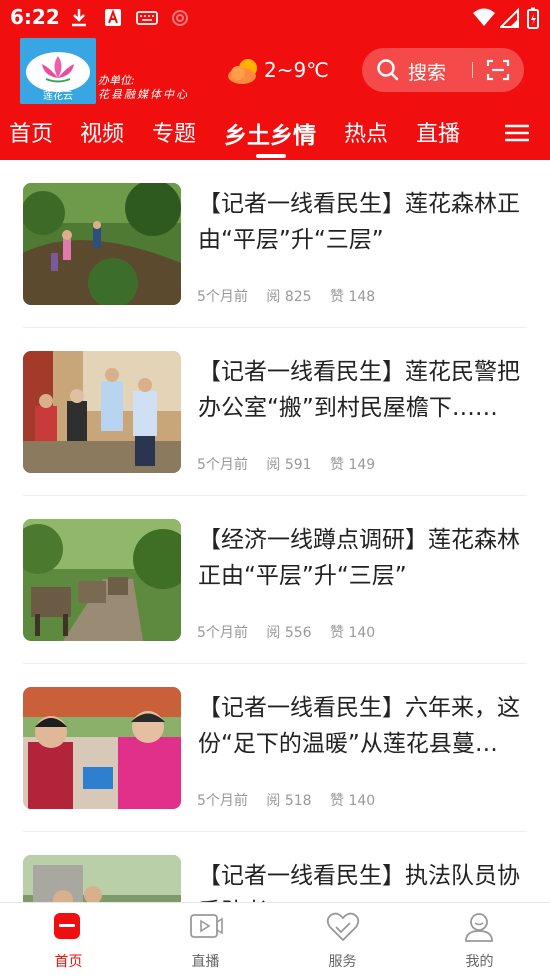  Describe the element at coordinates (343, 927) in the screenshot. I see `heart-service-icon` at that location.